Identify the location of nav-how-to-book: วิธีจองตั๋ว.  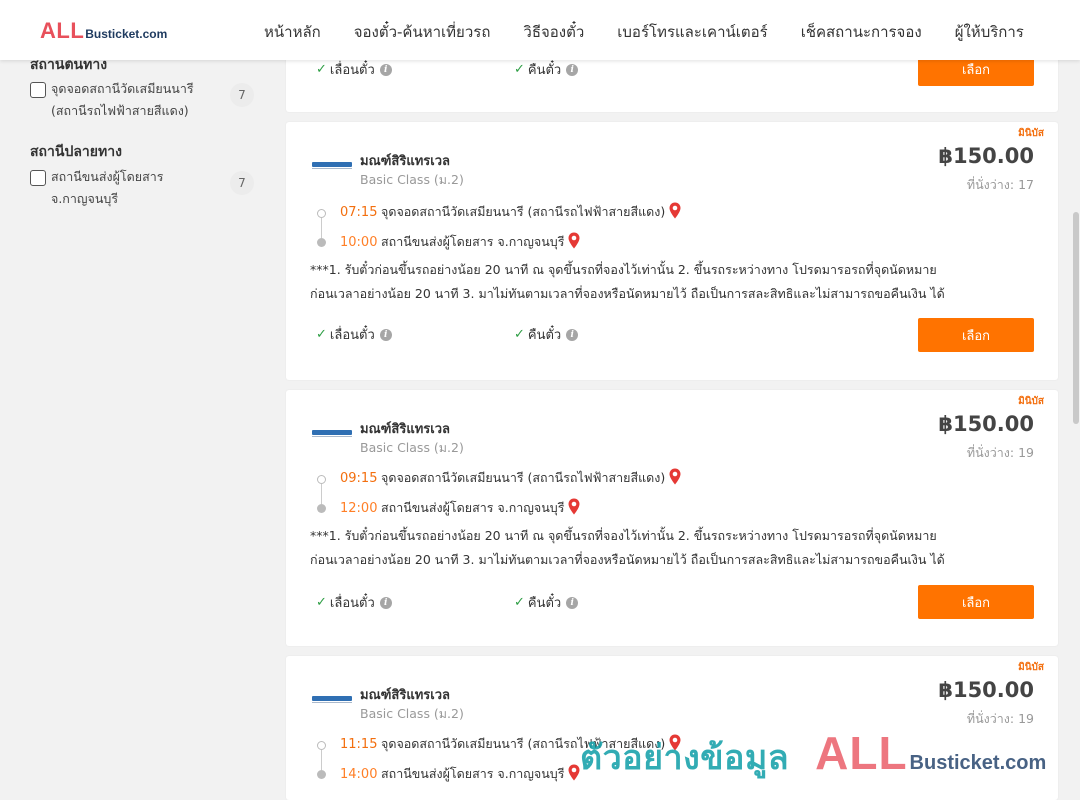
(553, 32).